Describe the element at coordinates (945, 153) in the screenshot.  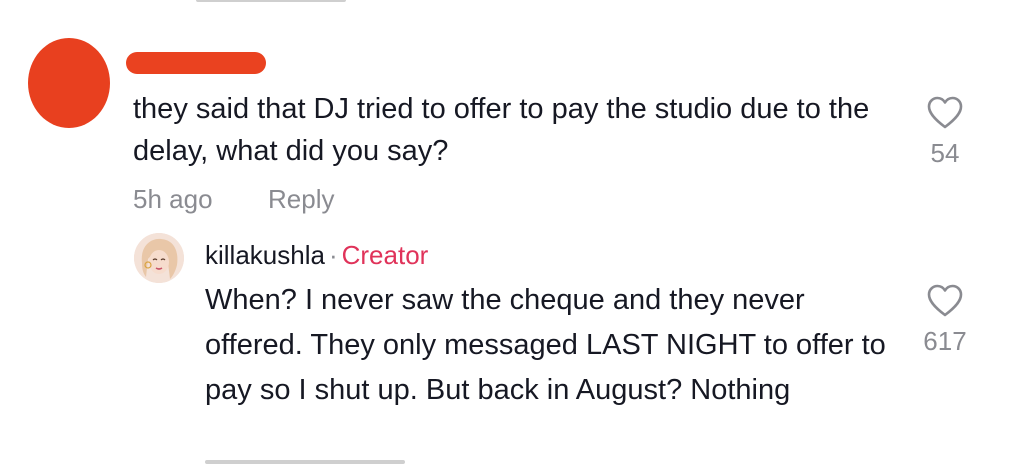
I see `comment-like-count: 54` at that location.